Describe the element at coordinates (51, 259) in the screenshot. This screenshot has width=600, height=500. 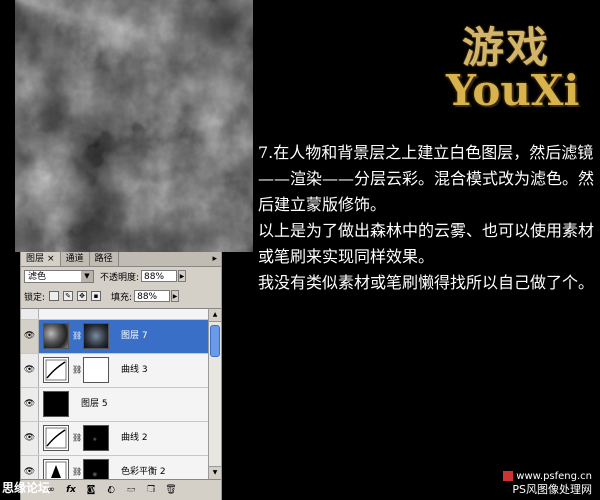
I see `close-icon: ×` at that location.